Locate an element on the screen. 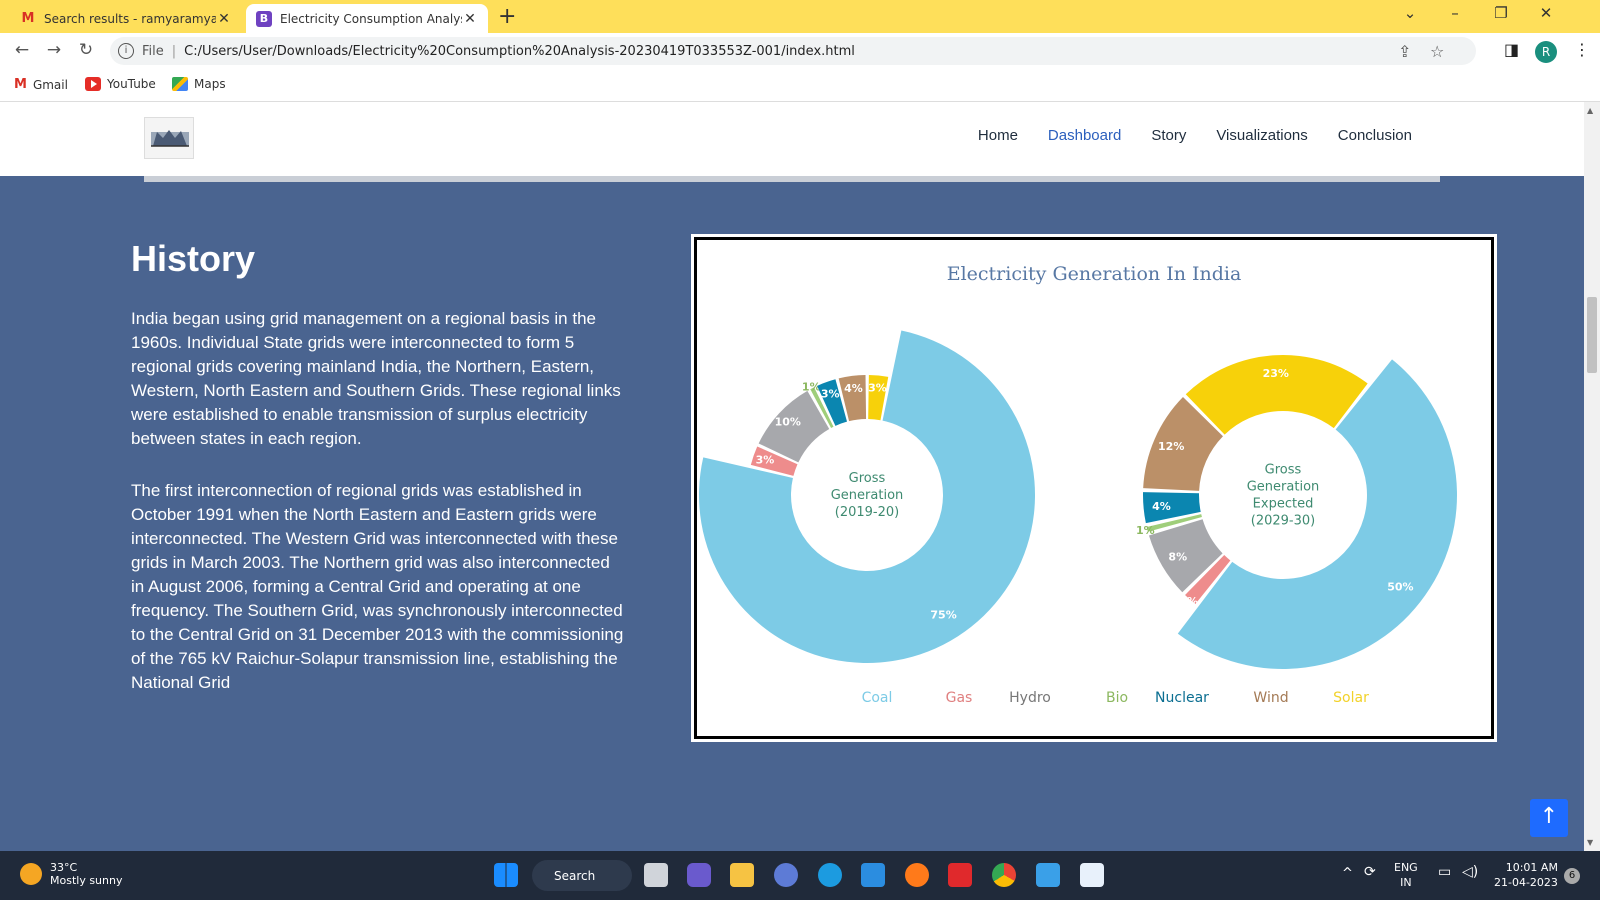  bookmark-star-icon: ☆ is located at coordinates (1437, 51).